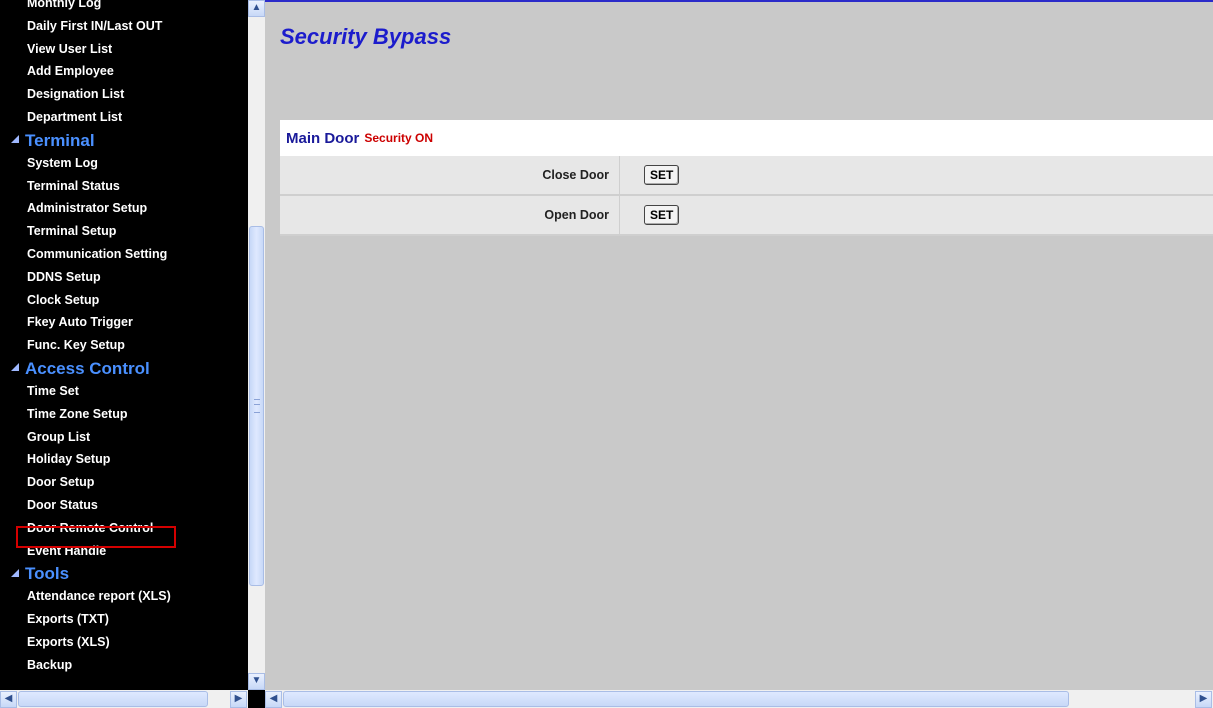 The image size is (1213, 708). Describe the element at coordinates (124, 186) in the screenshot. I see `sidebar-item-terminal-status: Terminal Status` at that location.